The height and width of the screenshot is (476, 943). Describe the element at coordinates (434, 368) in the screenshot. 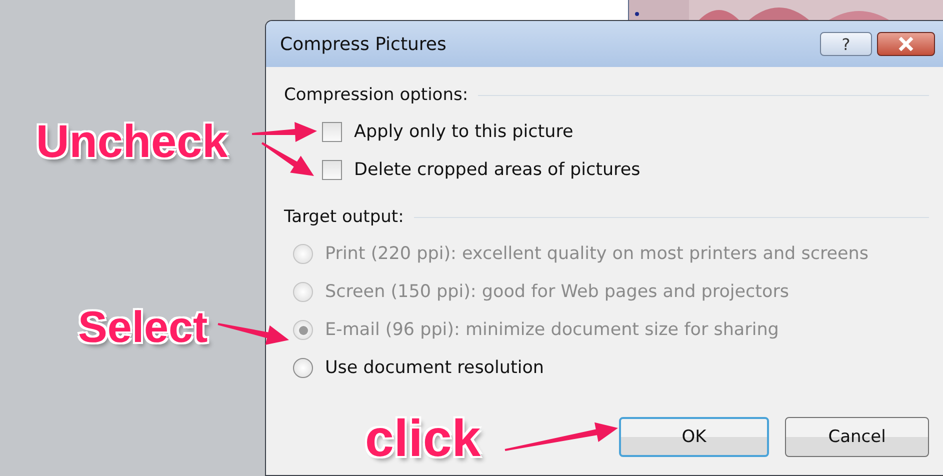

I see `radio-label: Use document resolution` at that location.